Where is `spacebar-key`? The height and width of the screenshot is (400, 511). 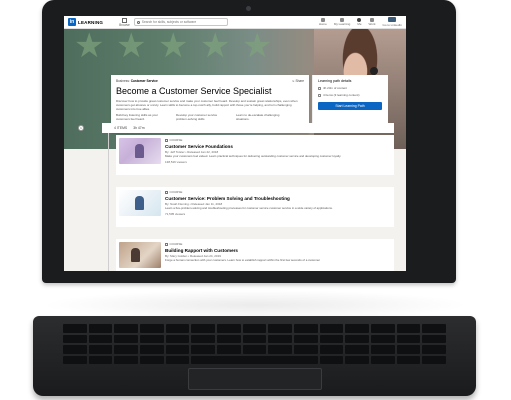 spacebar-key is located at coordinates (254, 359).